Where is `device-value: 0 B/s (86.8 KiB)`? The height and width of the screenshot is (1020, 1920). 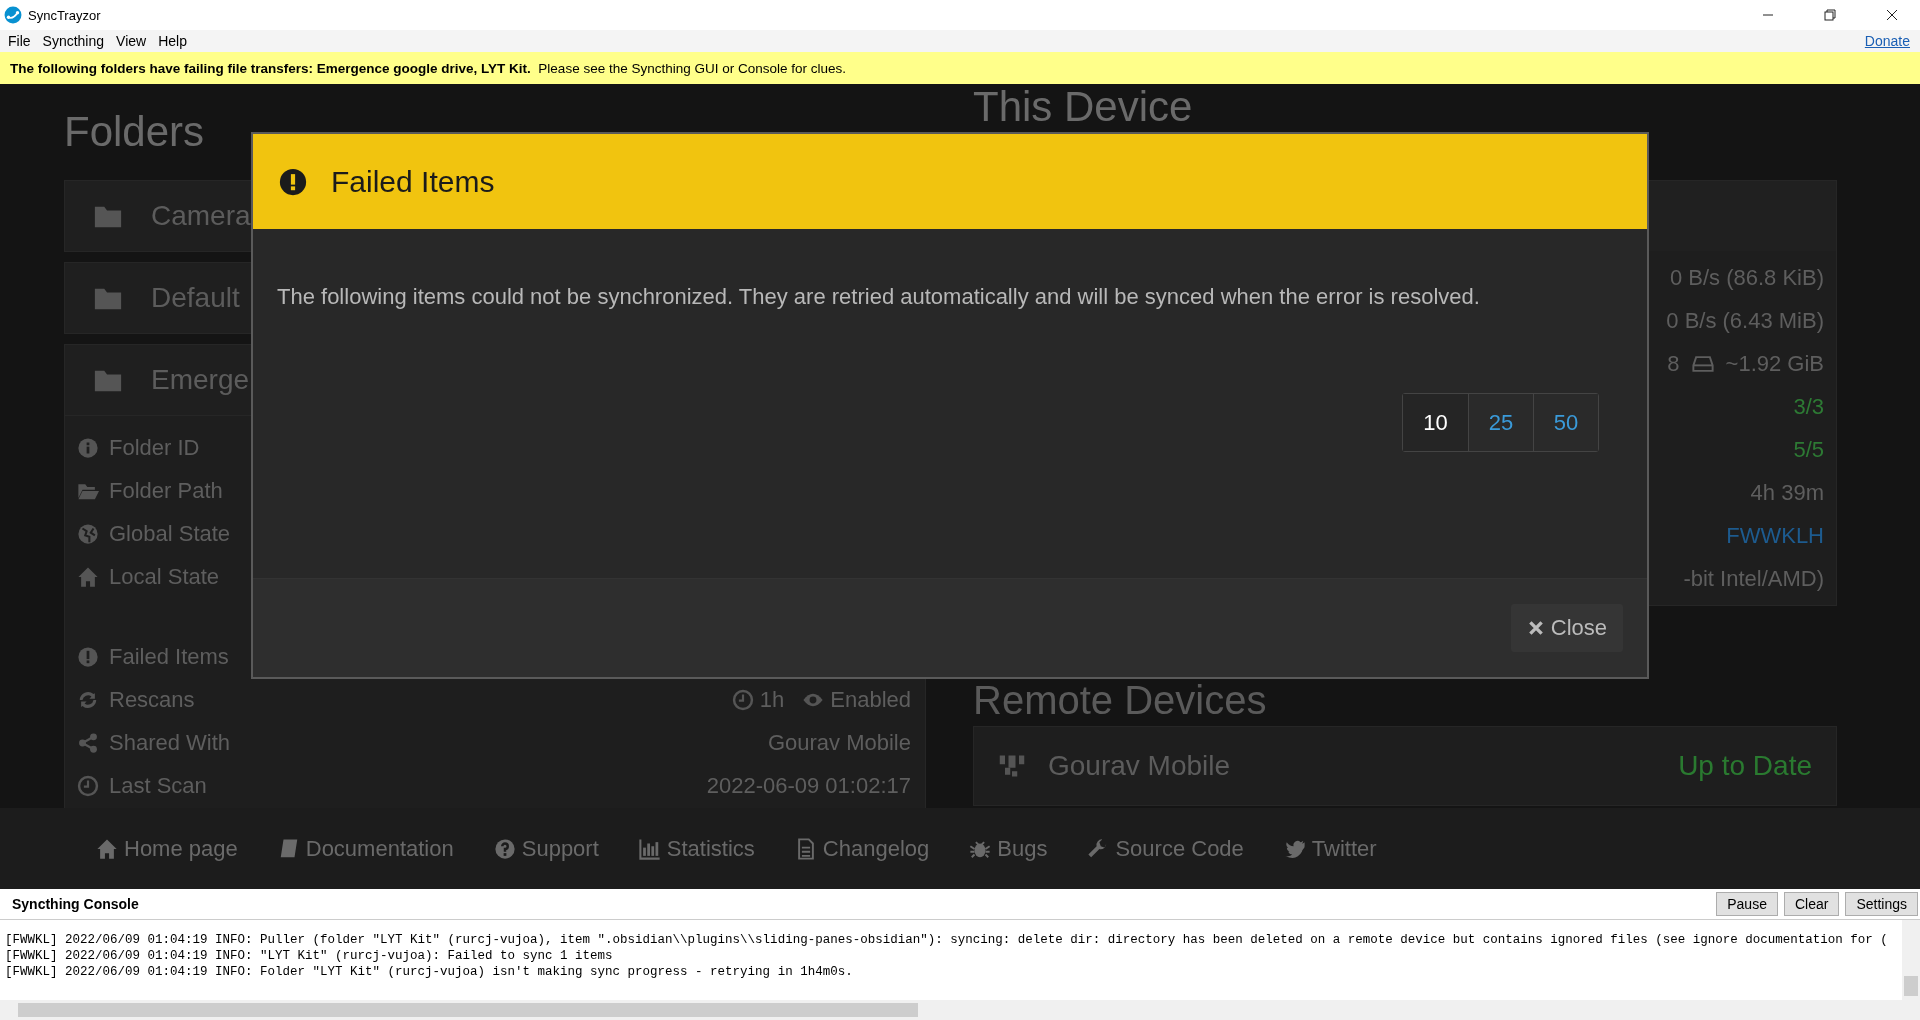 device-value: 0 B/s (86.8 KiB) is located at coordinates (1746, 277).